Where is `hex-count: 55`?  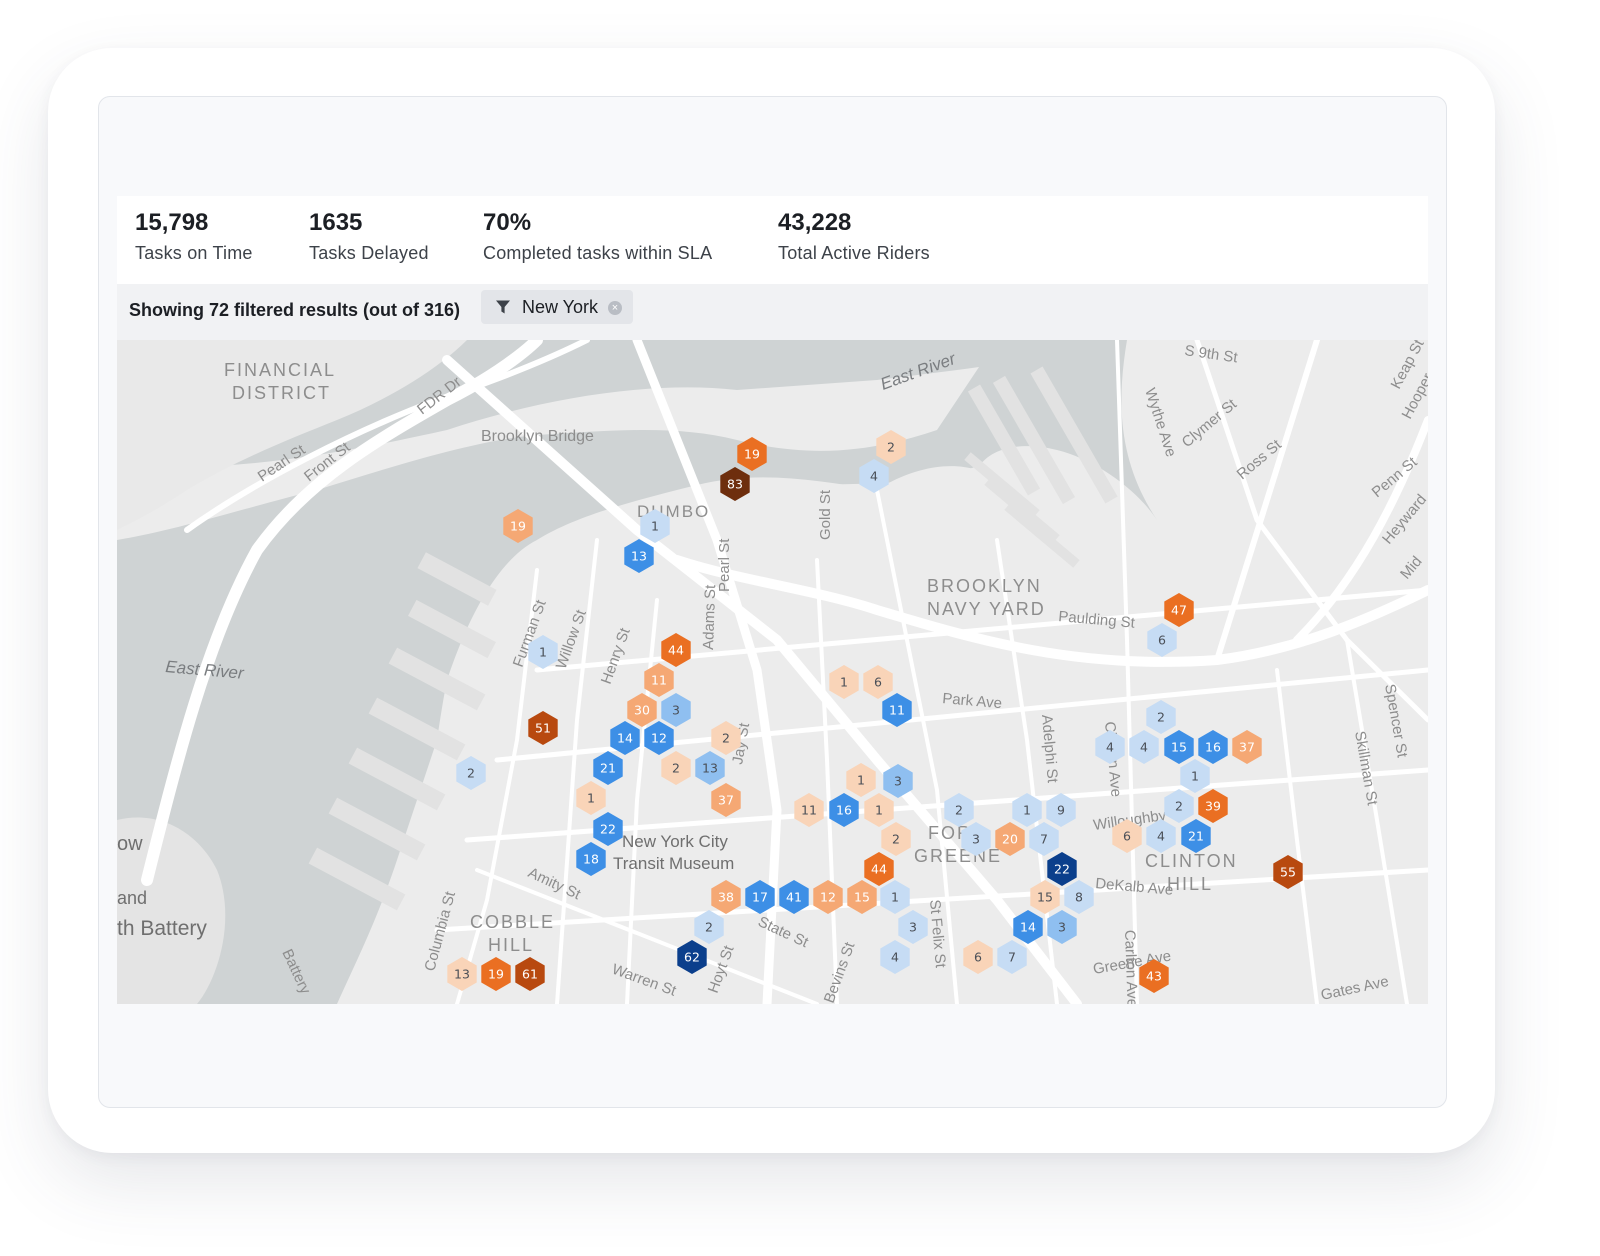
hex-count: 55 is located at coordinates (1288, 872).